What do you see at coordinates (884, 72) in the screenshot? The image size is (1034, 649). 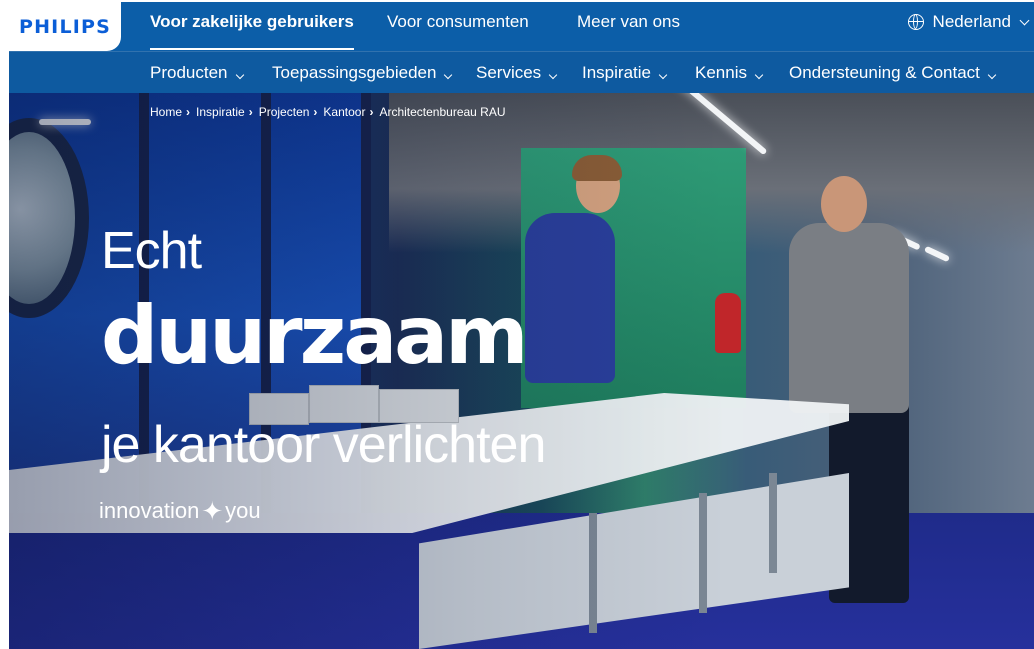 I see `nav-item-label: Ondersteuning & Contact` at bounding box center [884, 72].